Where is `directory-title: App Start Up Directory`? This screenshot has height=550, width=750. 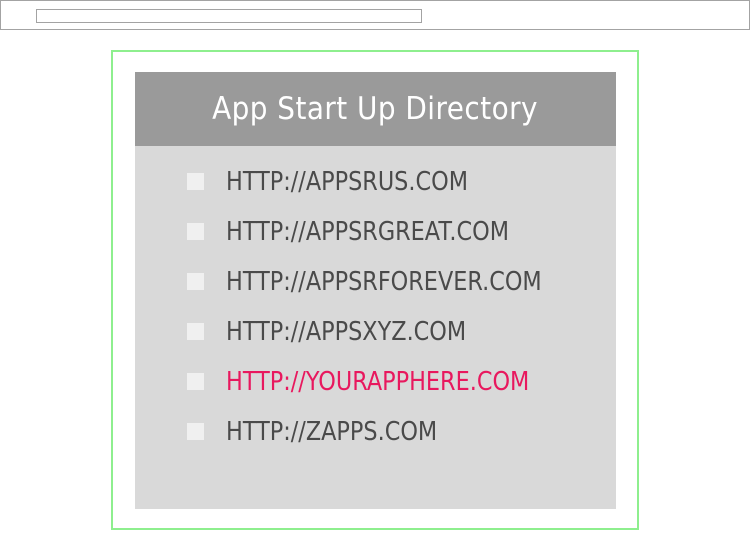 directory-title: App Start Up Directory is located at coordinates (375, 109).